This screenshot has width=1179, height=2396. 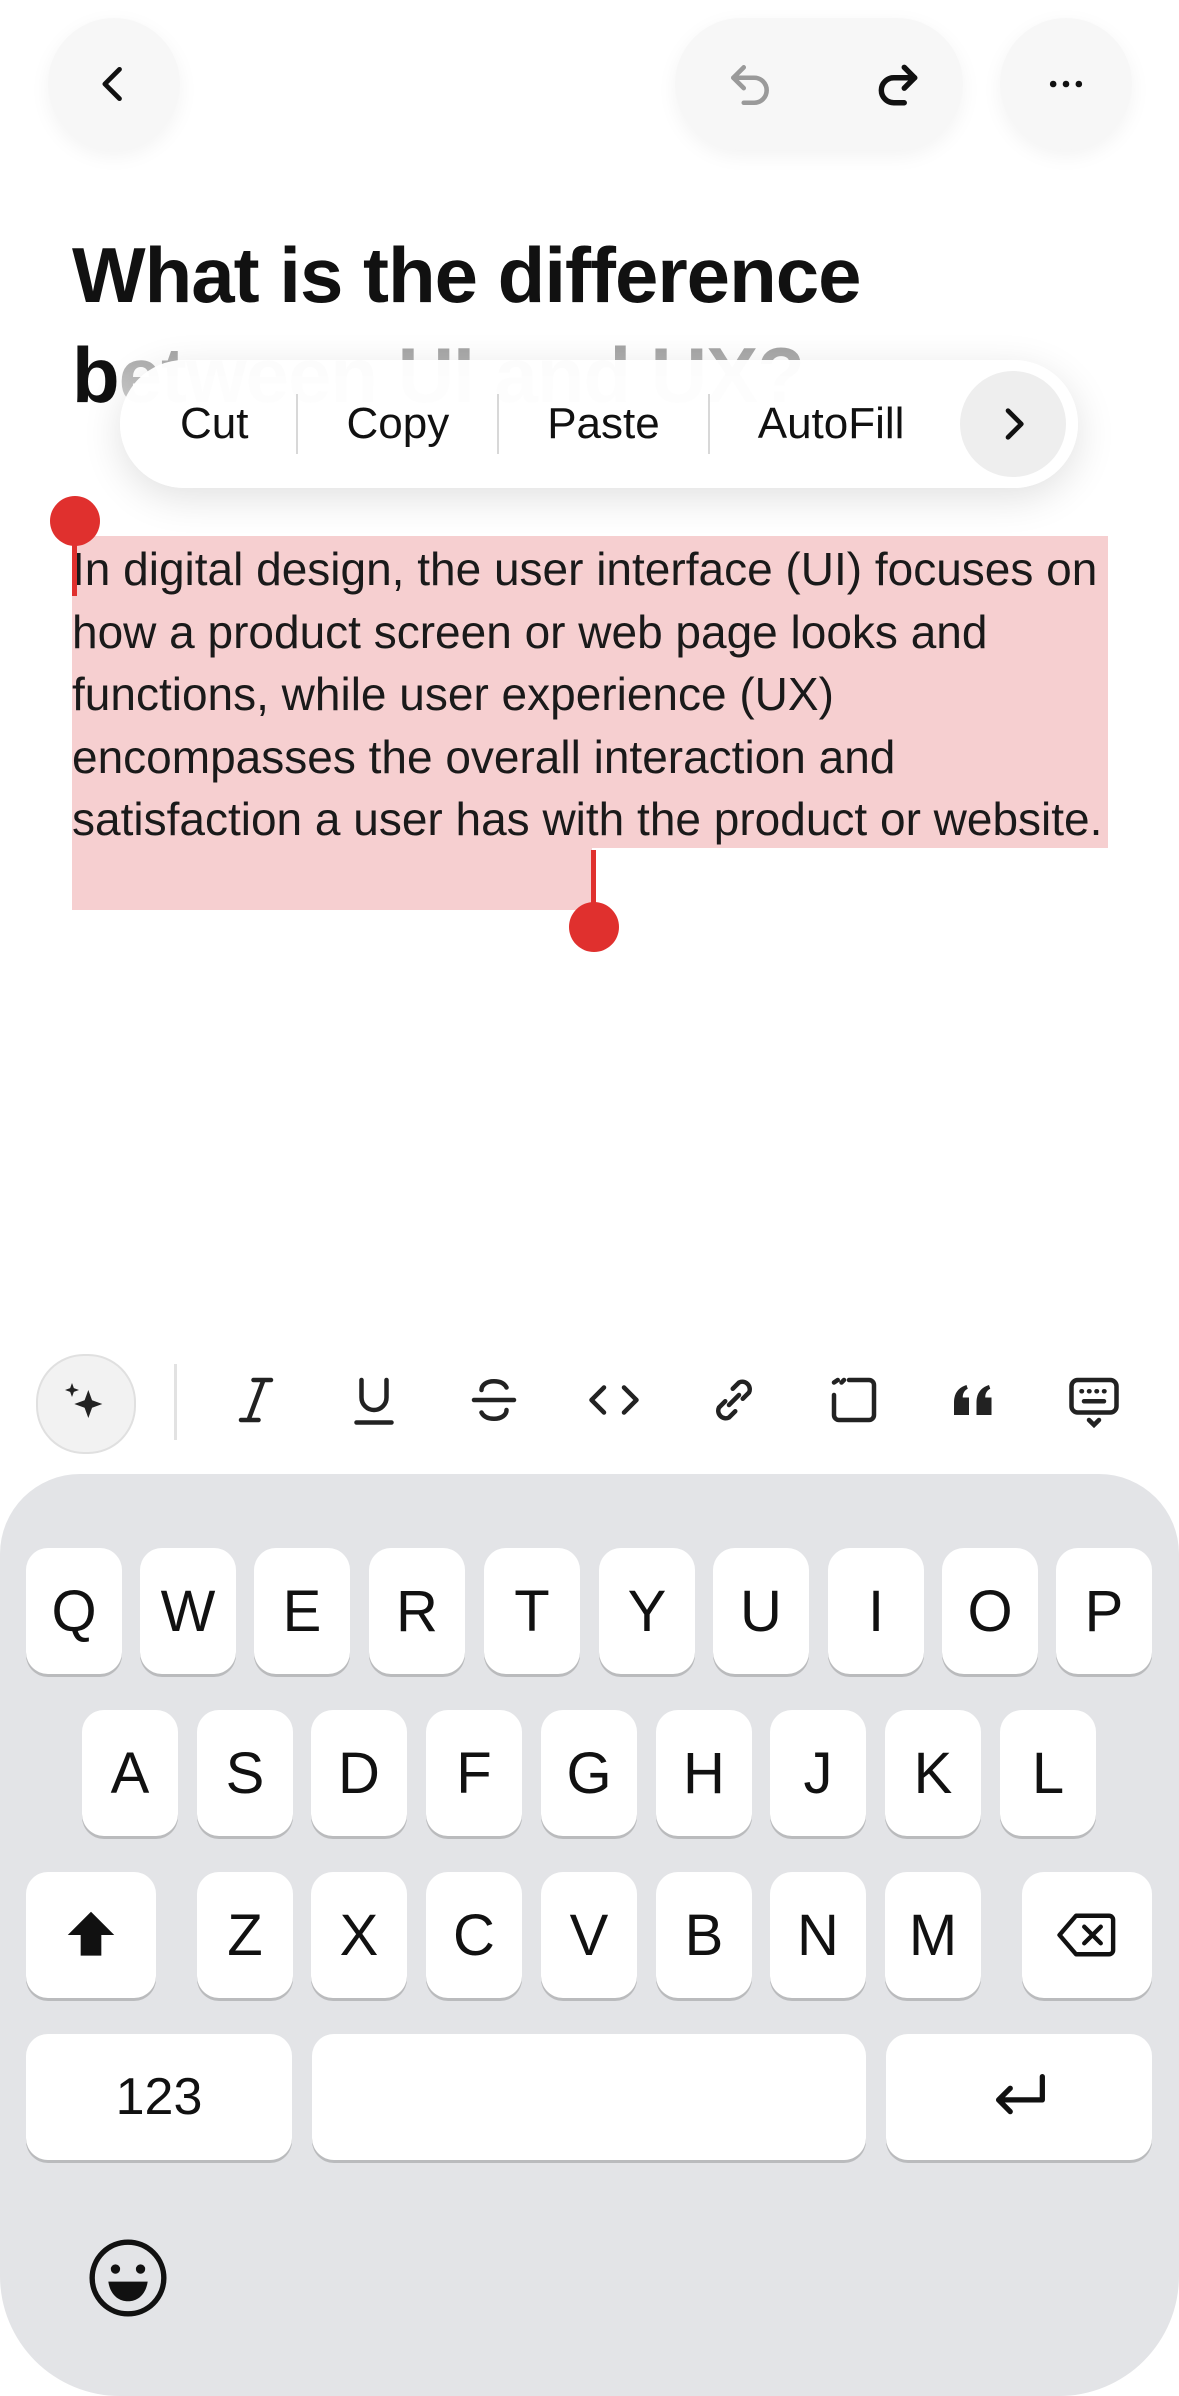 I want to click on key-a: A, so click(x=130, y=1773).